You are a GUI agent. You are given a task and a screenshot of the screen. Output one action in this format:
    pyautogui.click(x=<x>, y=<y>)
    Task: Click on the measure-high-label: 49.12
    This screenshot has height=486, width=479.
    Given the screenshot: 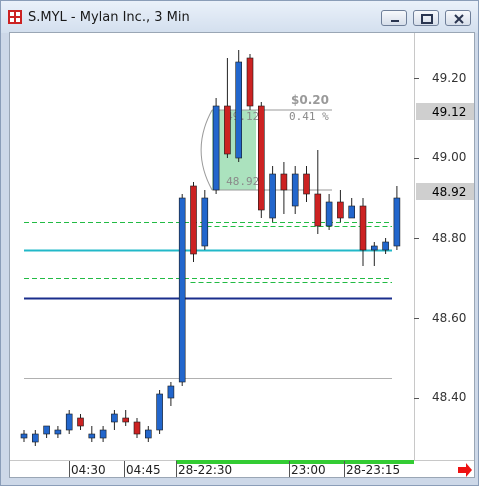 What is the action you would take?
    pyautogui.click(x=242, y=116)
    